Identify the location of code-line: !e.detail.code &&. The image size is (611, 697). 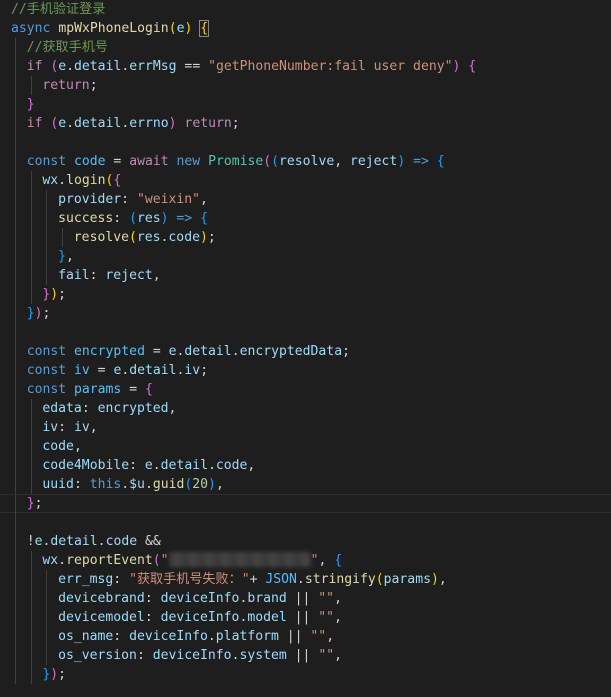
(305, 541).